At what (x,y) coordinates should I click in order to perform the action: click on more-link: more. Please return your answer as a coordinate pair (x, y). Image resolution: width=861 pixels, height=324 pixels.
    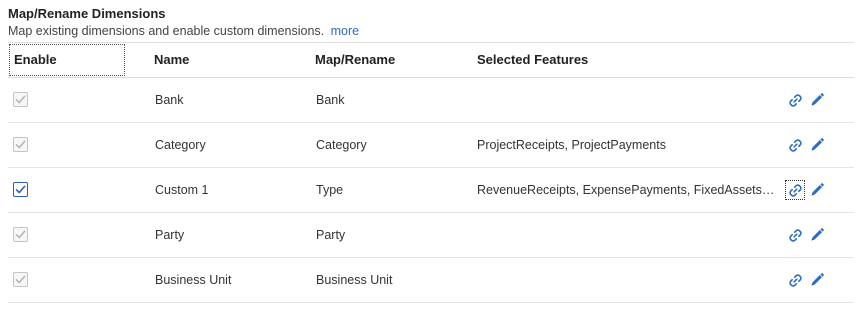
    Looking at the image, I should click on (345, 31).